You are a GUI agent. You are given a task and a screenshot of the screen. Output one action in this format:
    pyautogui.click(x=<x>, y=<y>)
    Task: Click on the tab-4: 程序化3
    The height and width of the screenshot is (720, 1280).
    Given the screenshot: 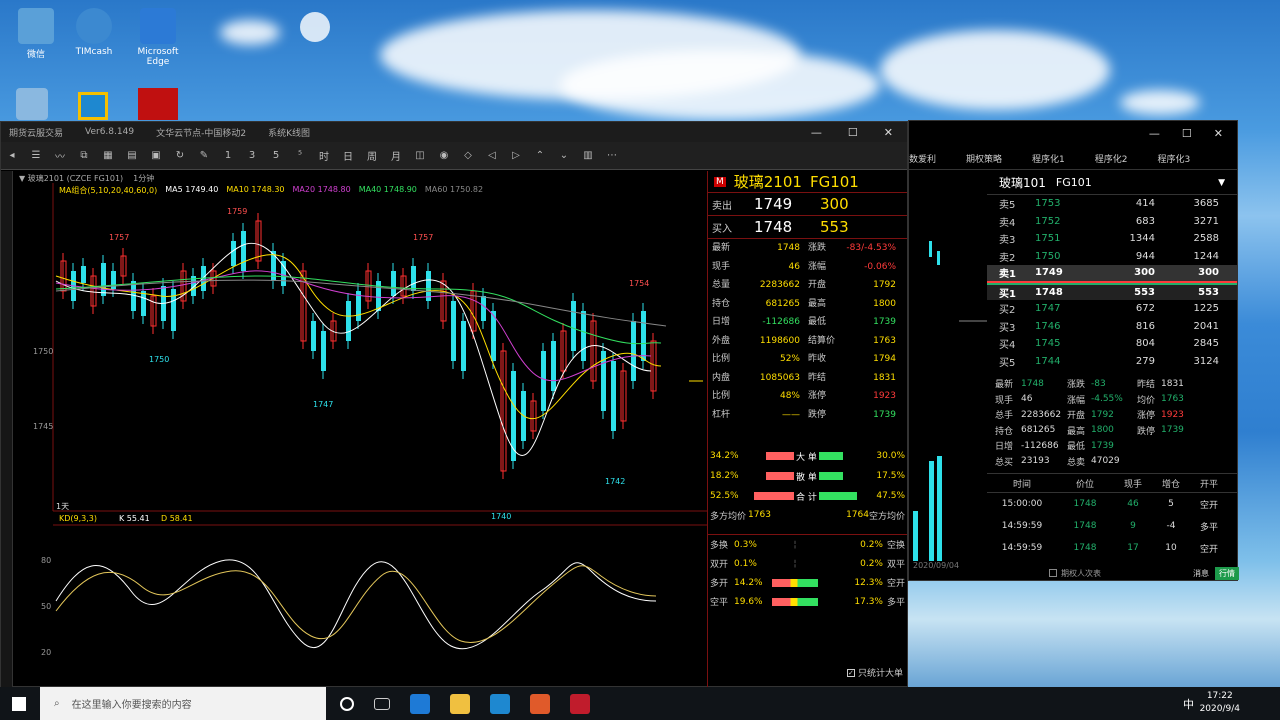 What is the action you would take?
    pyautogui.click(x=1174, y=158)
    